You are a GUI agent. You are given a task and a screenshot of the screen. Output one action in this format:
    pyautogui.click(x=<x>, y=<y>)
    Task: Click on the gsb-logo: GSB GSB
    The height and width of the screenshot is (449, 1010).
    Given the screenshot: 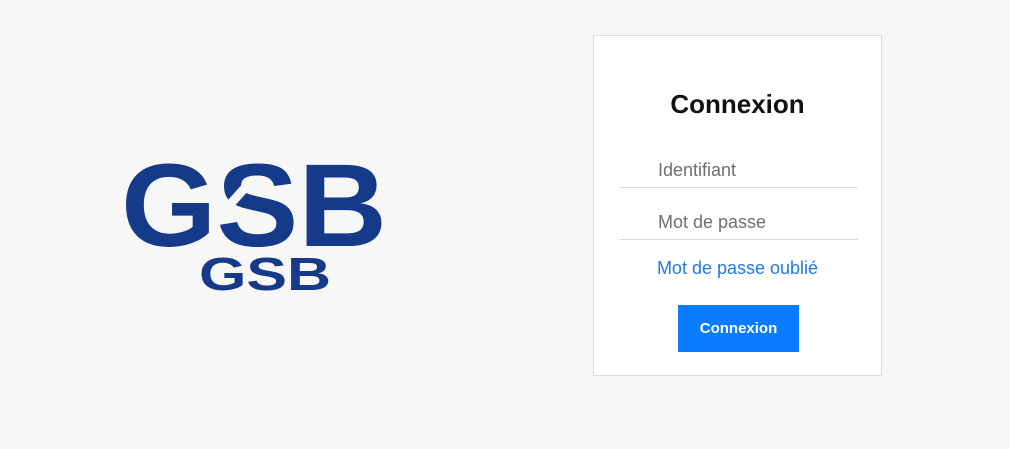 What is the action you would take?
    pyautogui.click(x=254, y=217)
    